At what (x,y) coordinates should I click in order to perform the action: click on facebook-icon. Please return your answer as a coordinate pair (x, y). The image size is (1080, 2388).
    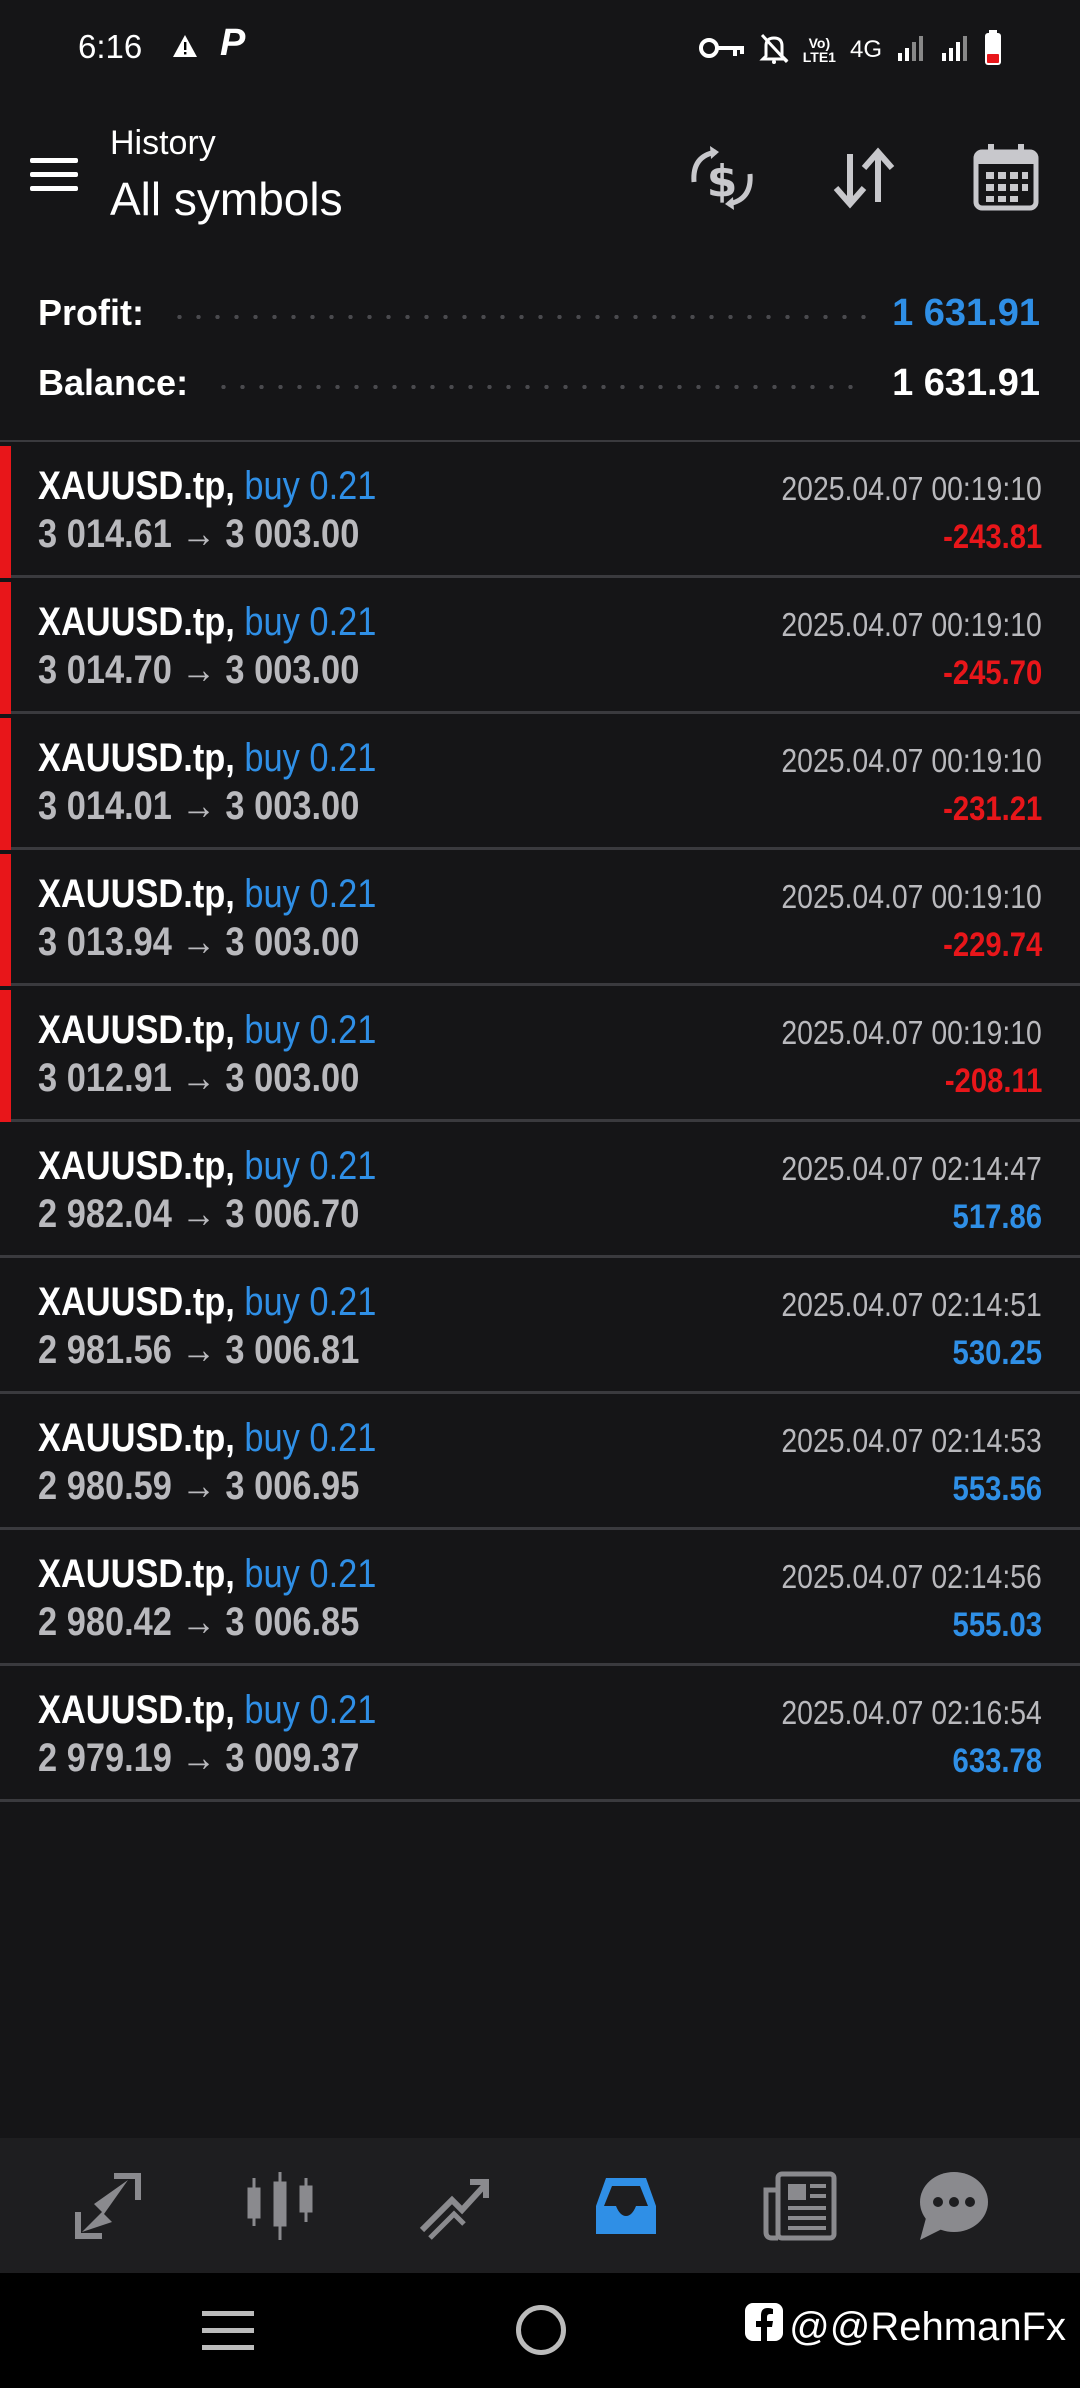
    Looking at the image, I should click on (764, 2327).